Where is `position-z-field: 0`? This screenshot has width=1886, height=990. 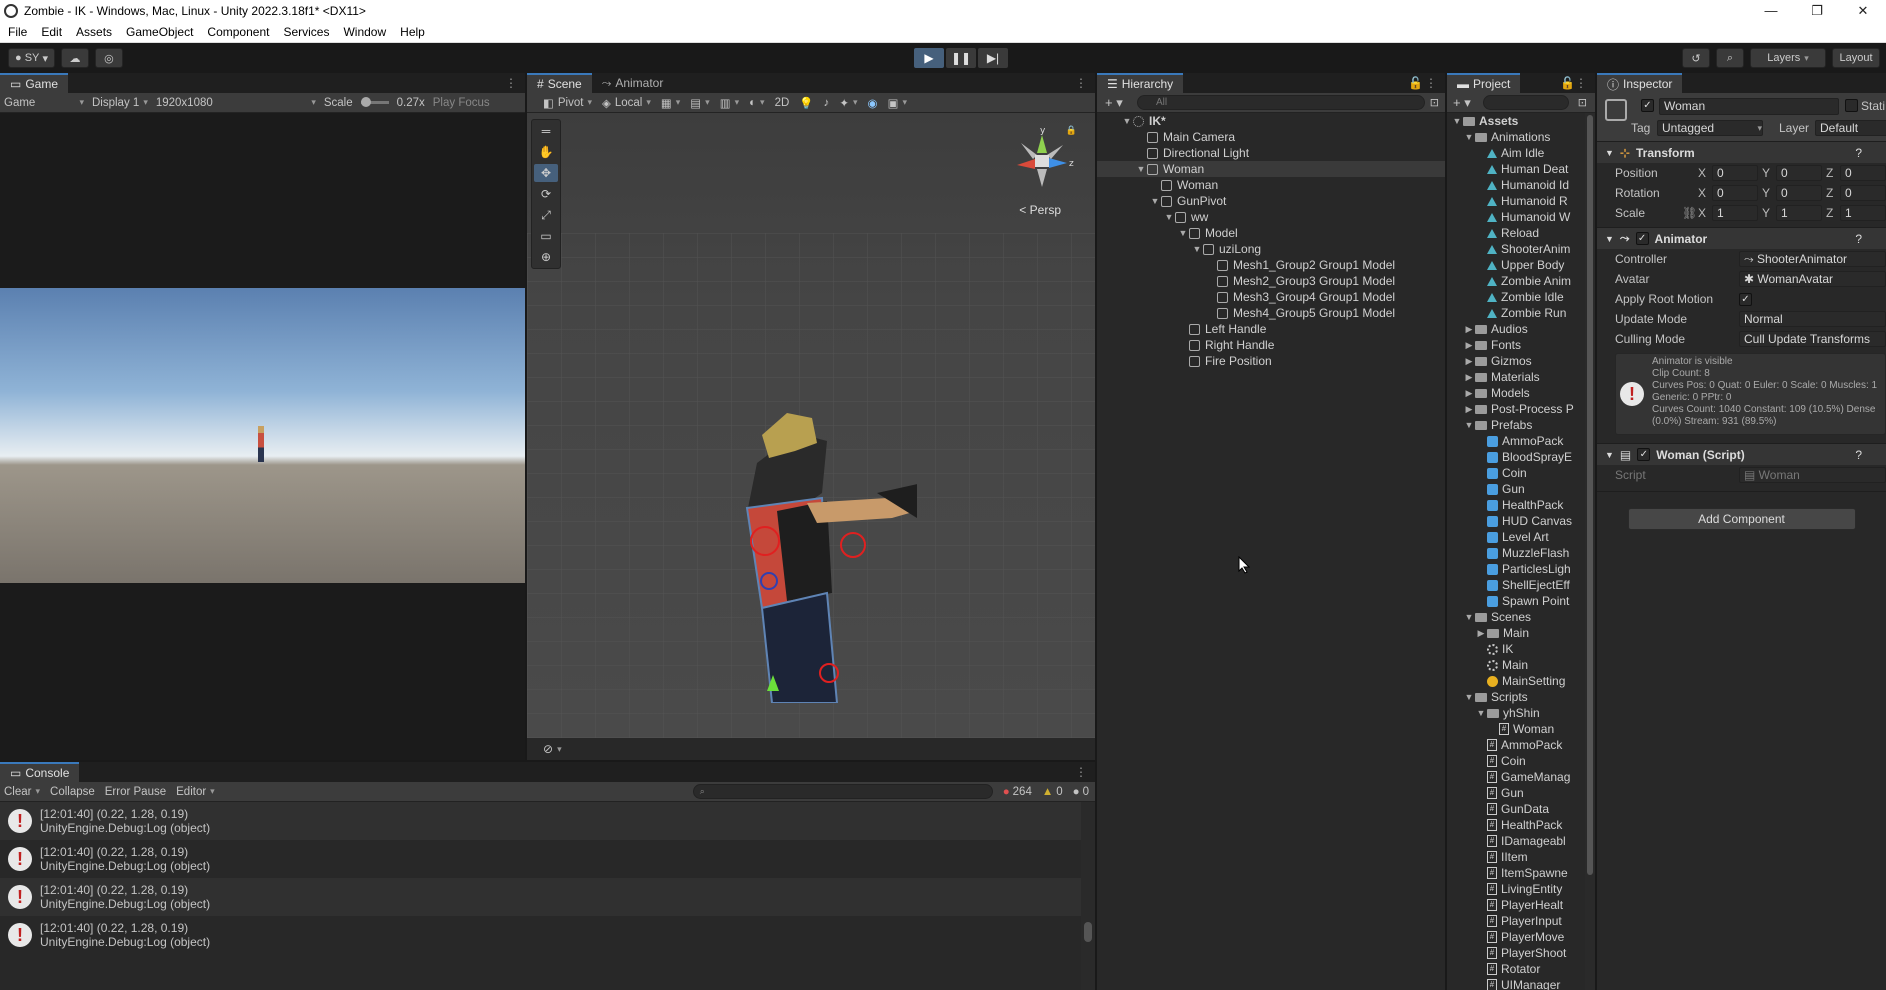
position-z-field: 0 is located at coordinates (1863, 173).